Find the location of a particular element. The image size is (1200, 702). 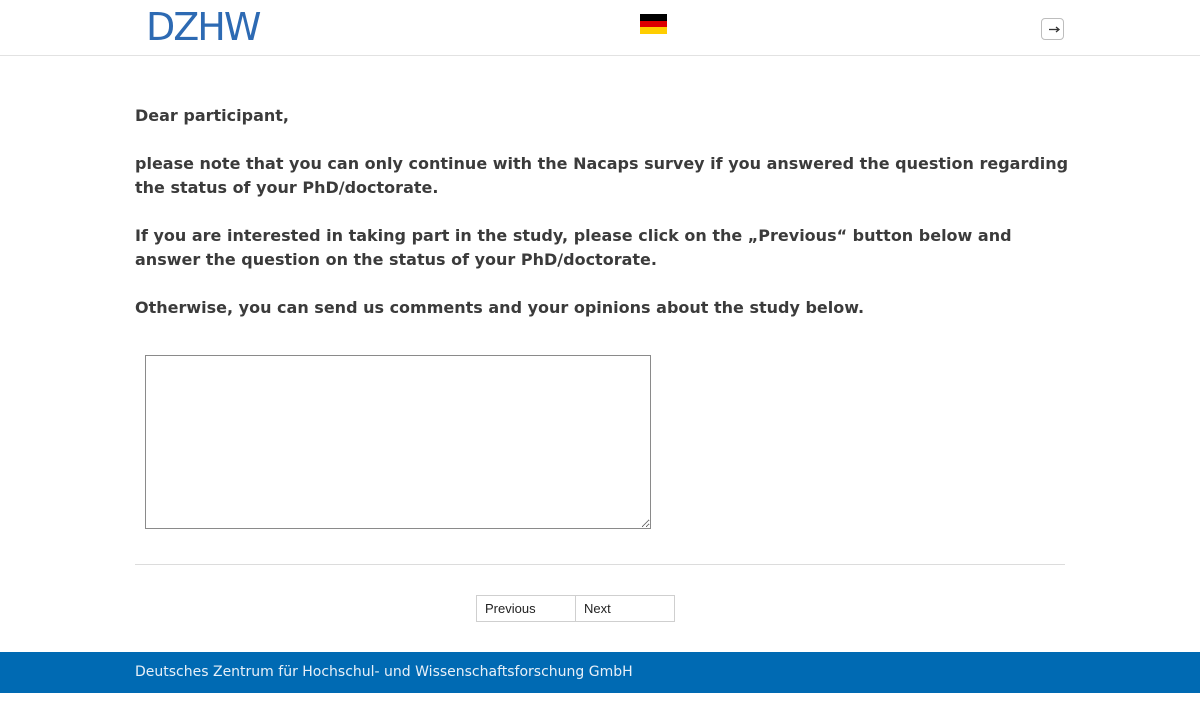

previous-button: Previous is located at coordinates (526, 608).